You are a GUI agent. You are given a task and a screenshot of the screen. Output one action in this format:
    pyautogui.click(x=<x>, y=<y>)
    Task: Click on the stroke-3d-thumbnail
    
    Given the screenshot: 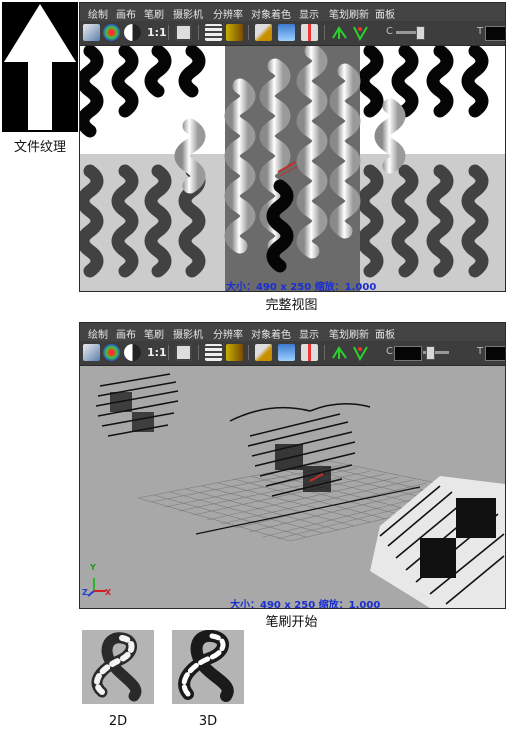 What is the action you would take?
    pyautogui.click(x=208, y=666)
    